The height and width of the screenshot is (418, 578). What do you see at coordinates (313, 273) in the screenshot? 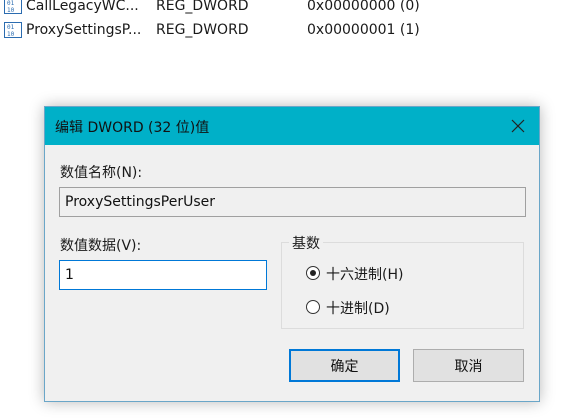
I see `radio-selected-icon` at bounding box center [313, 273].